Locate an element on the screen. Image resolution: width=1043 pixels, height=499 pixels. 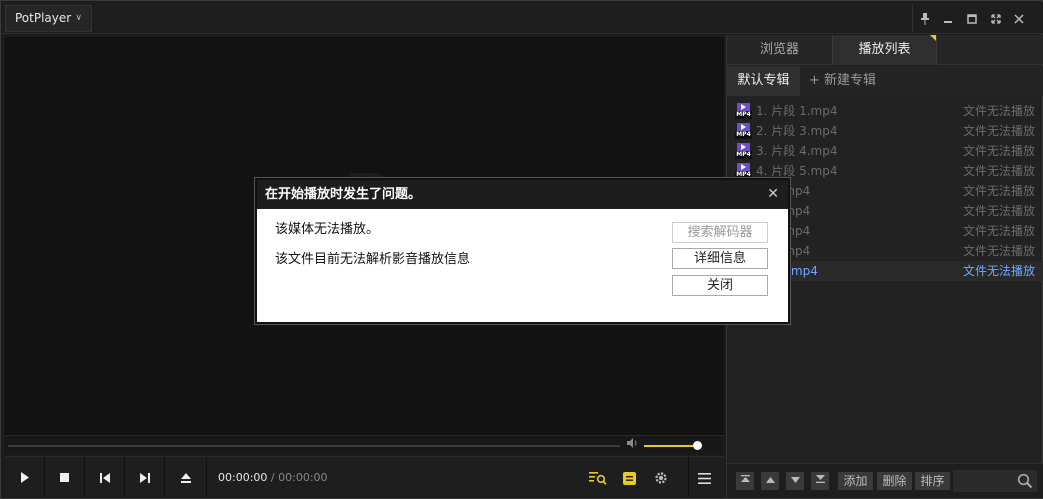
move-down-icon is located at coordinates (795, 480).